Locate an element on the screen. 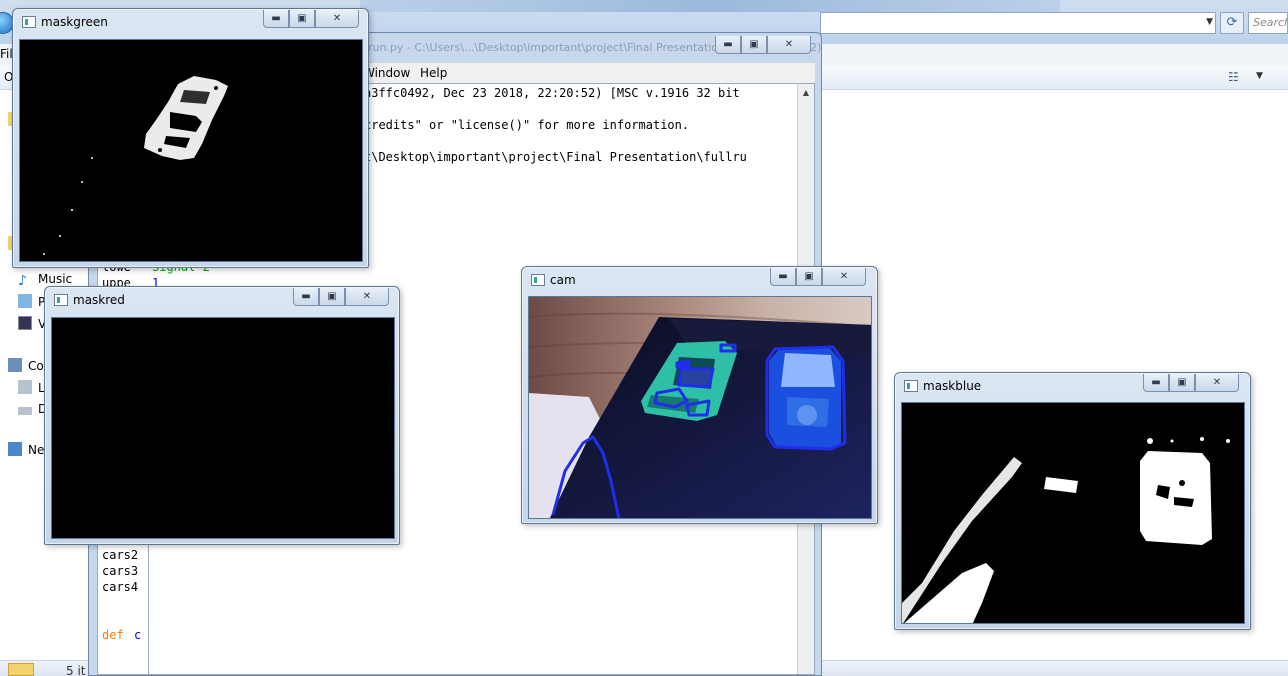 The width and height of the screenshot is (1288, 676). blue-car is located at coordinates (805, 398).